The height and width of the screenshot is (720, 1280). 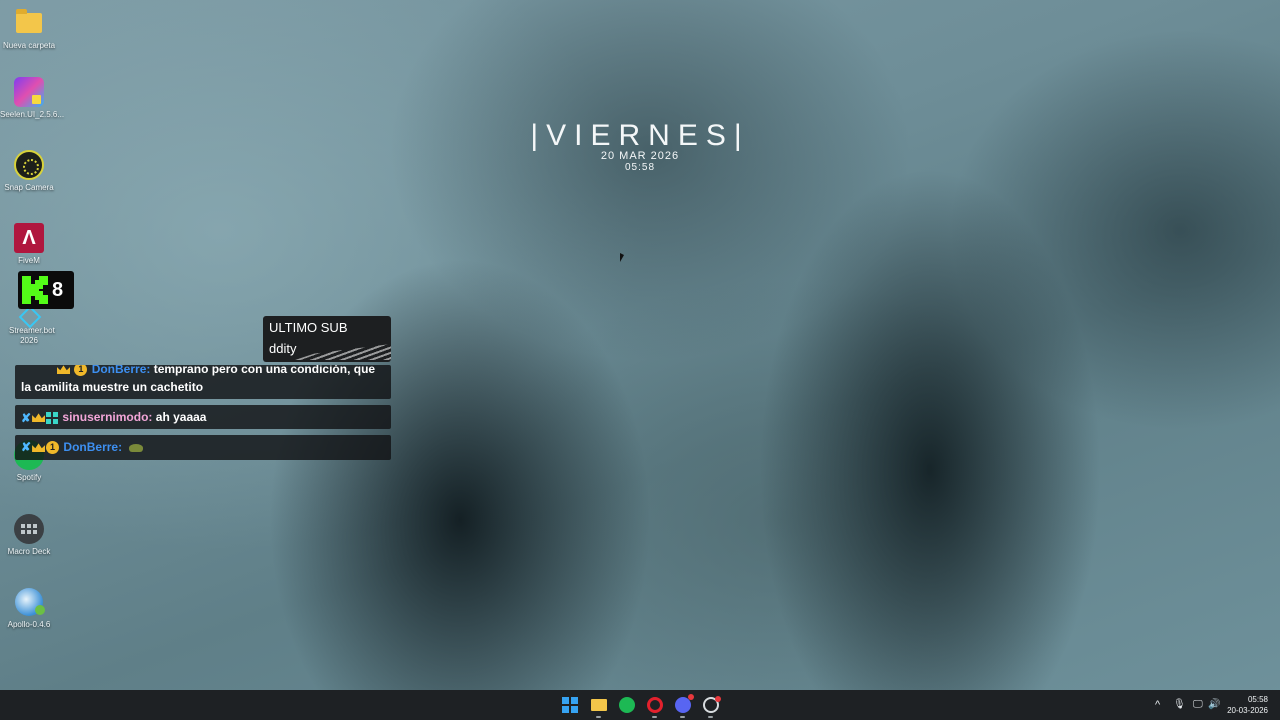 I want to click on desktop-icon-label: Spotify, so click(x=29, y=477).